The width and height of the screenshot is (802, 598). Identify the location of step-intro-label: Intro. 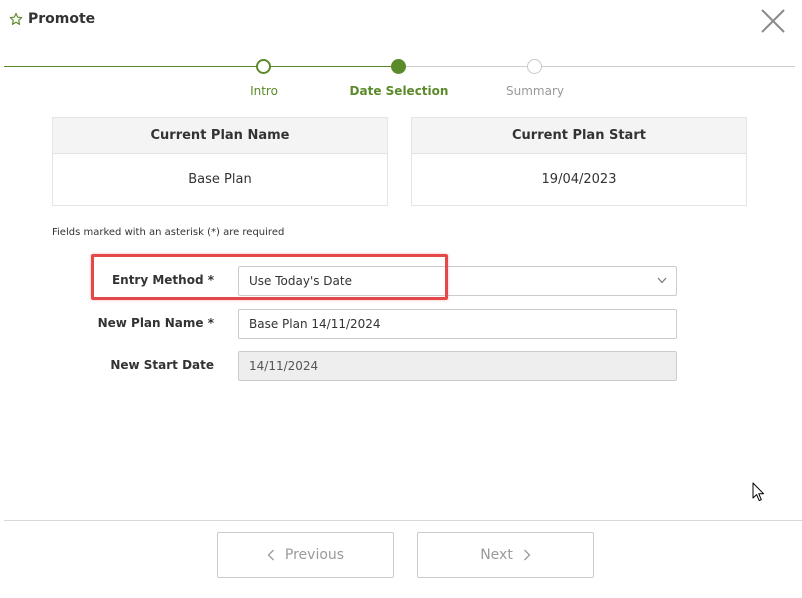
(264, 91).